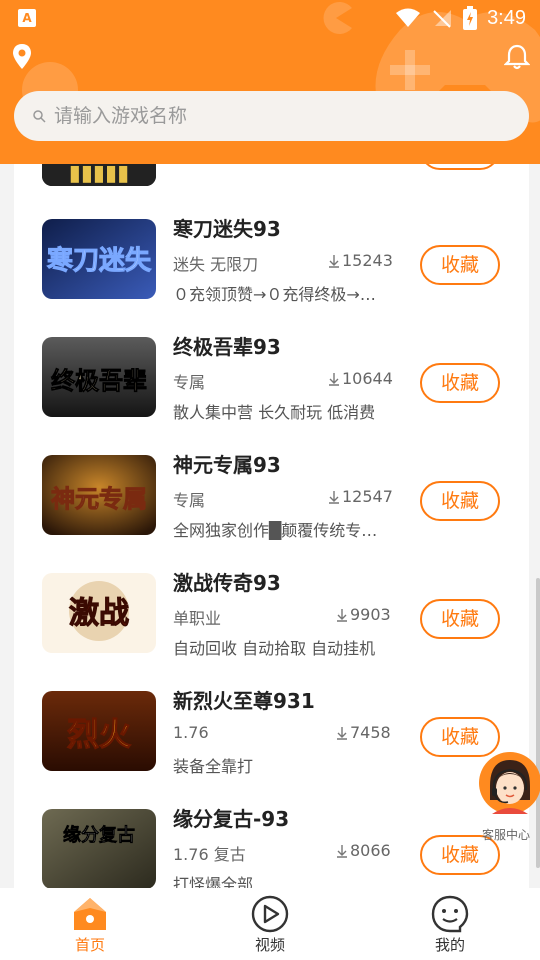 The image size is (540, 960). I want to click on bottom-tab-bar: 首页 视频 我的, so click(270, 924).